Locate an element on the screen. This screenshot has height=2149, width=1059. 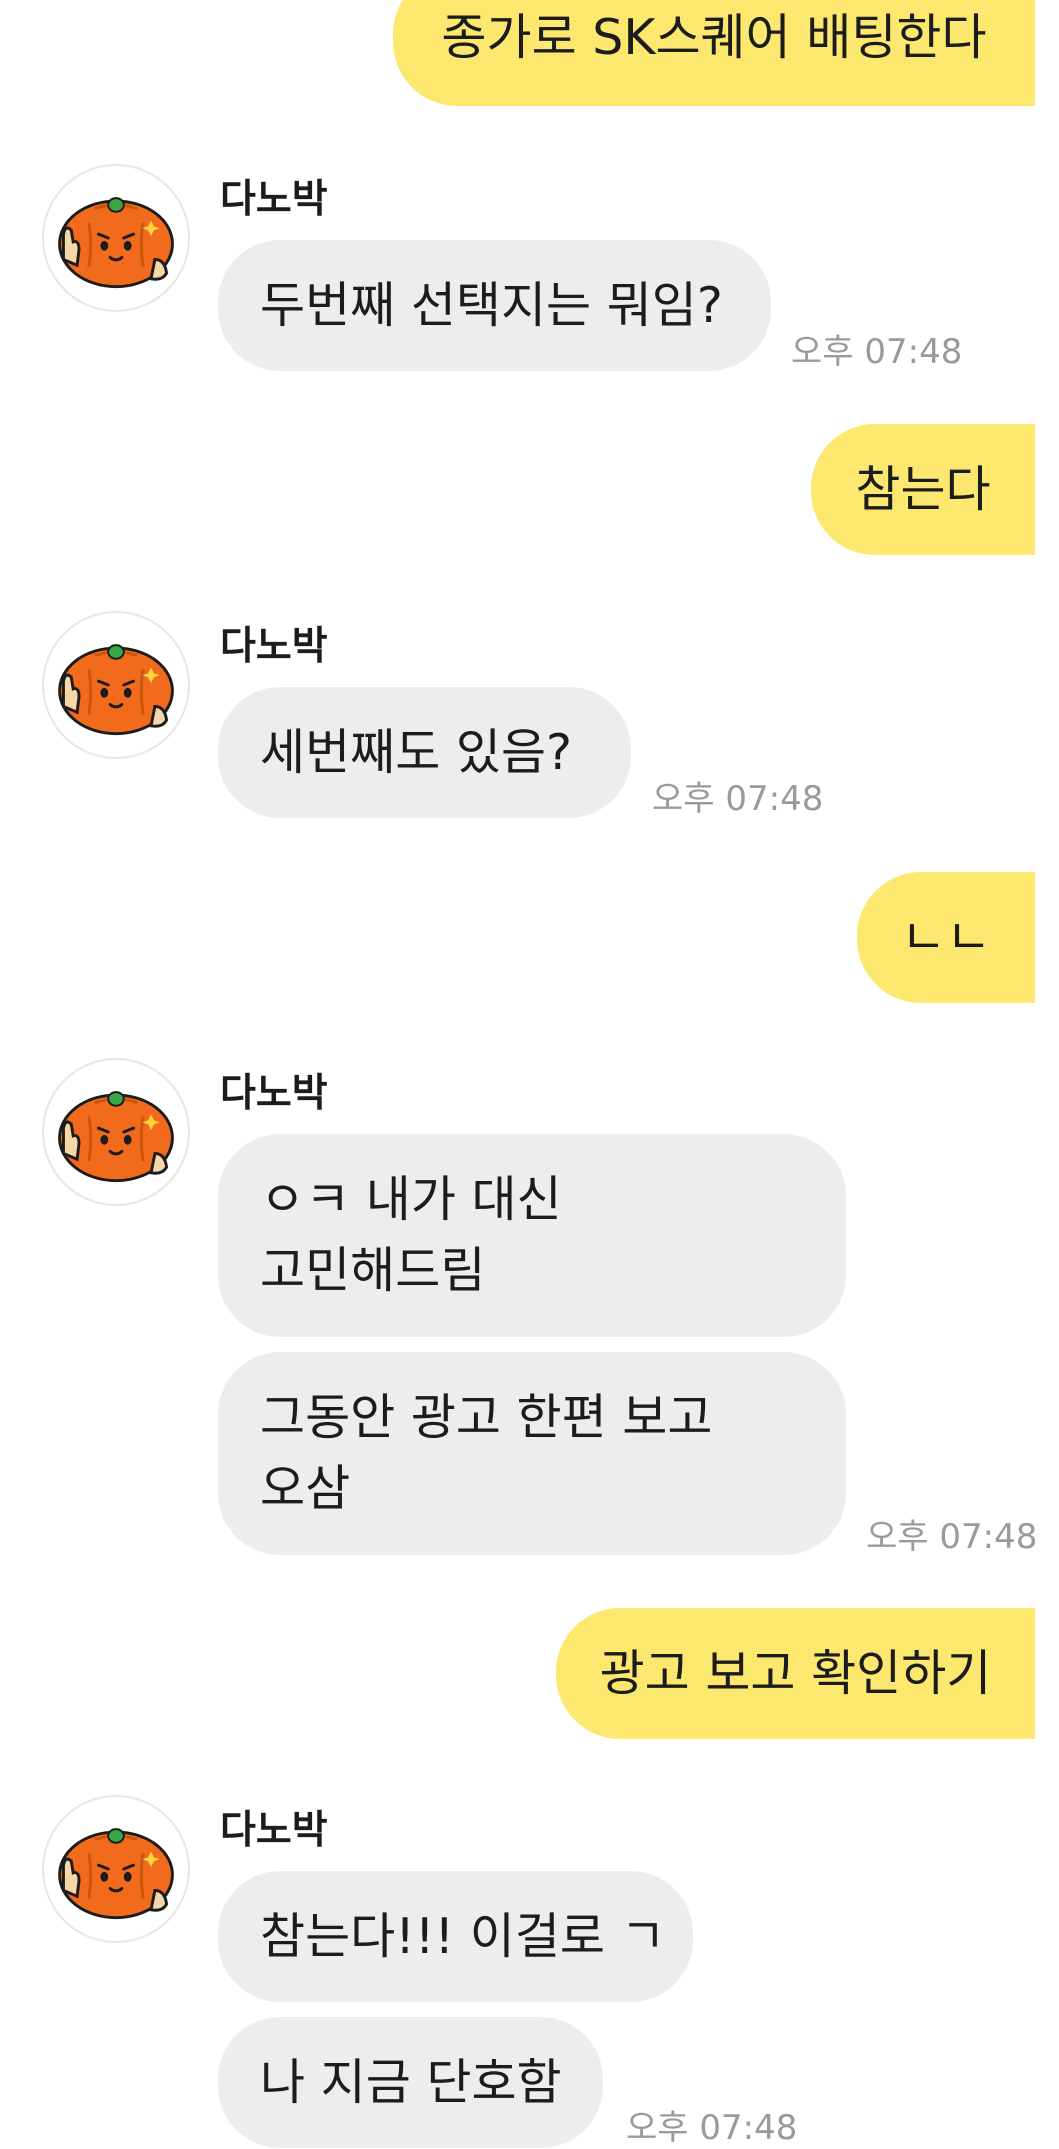
bot-message-bubble: 나 지금 단호함 is located at coordinates (410, 2082).